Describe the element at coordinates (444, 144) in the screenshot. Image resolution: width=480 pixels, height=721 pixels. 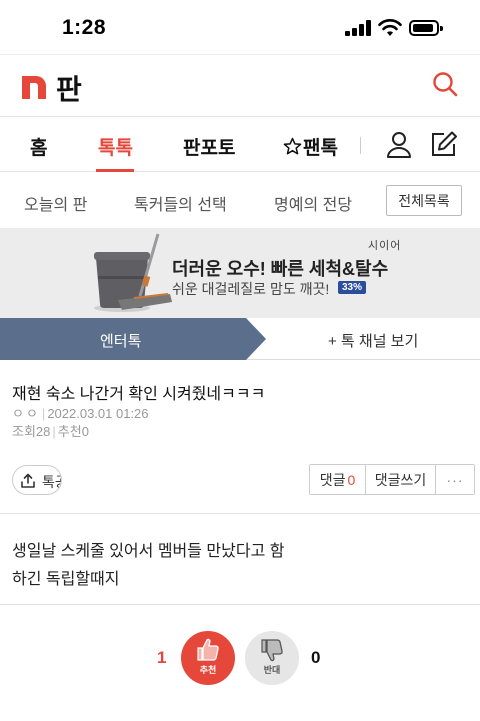
I see `edit-icon` at that location.